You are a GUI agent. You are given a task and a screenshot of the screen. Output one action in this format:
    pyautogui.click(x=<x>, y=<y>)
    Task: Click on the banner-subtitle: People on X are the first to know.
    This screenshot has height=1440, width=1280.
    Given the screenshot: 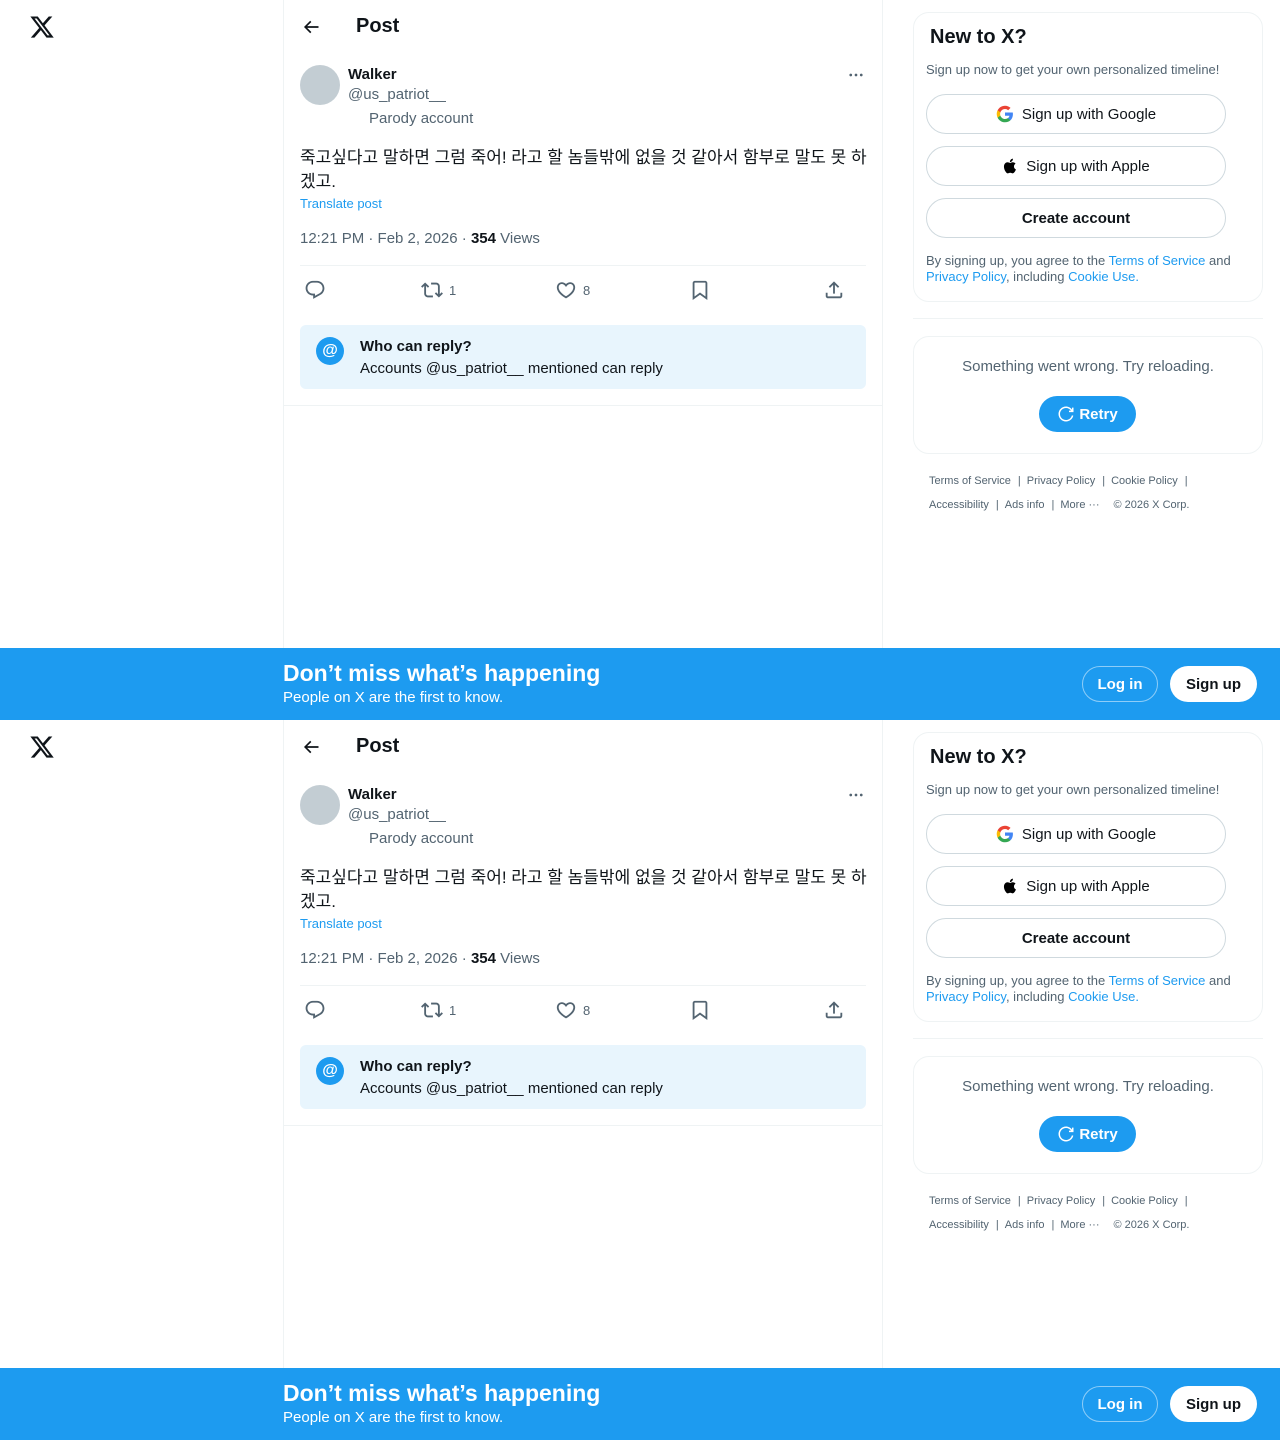 What is the action you would take?
    pyautogui.click(x=393, y=1417)
    